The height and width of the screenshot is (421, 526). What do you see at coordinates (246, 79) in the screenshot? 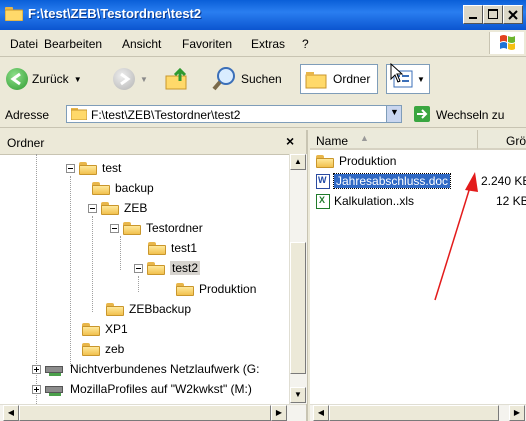
I see `search-button: Suchen` at bounding box center [246, 79].